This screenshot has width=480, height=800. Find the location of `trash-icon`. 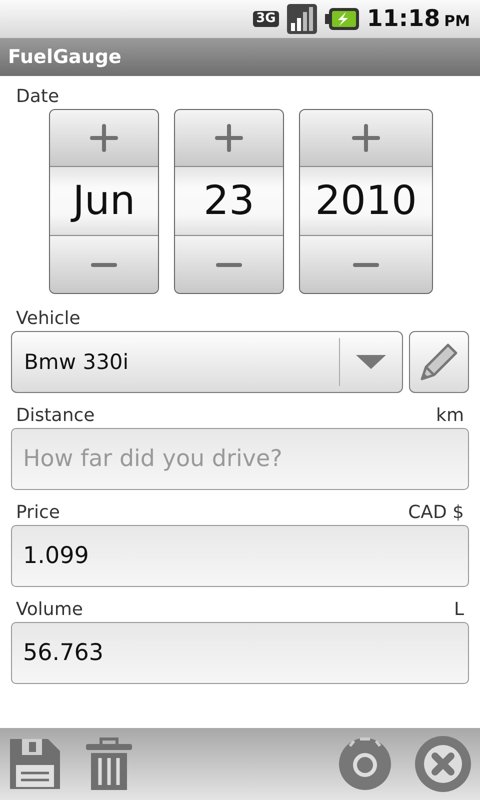

trash-icon is located at coordinates (109, 764).